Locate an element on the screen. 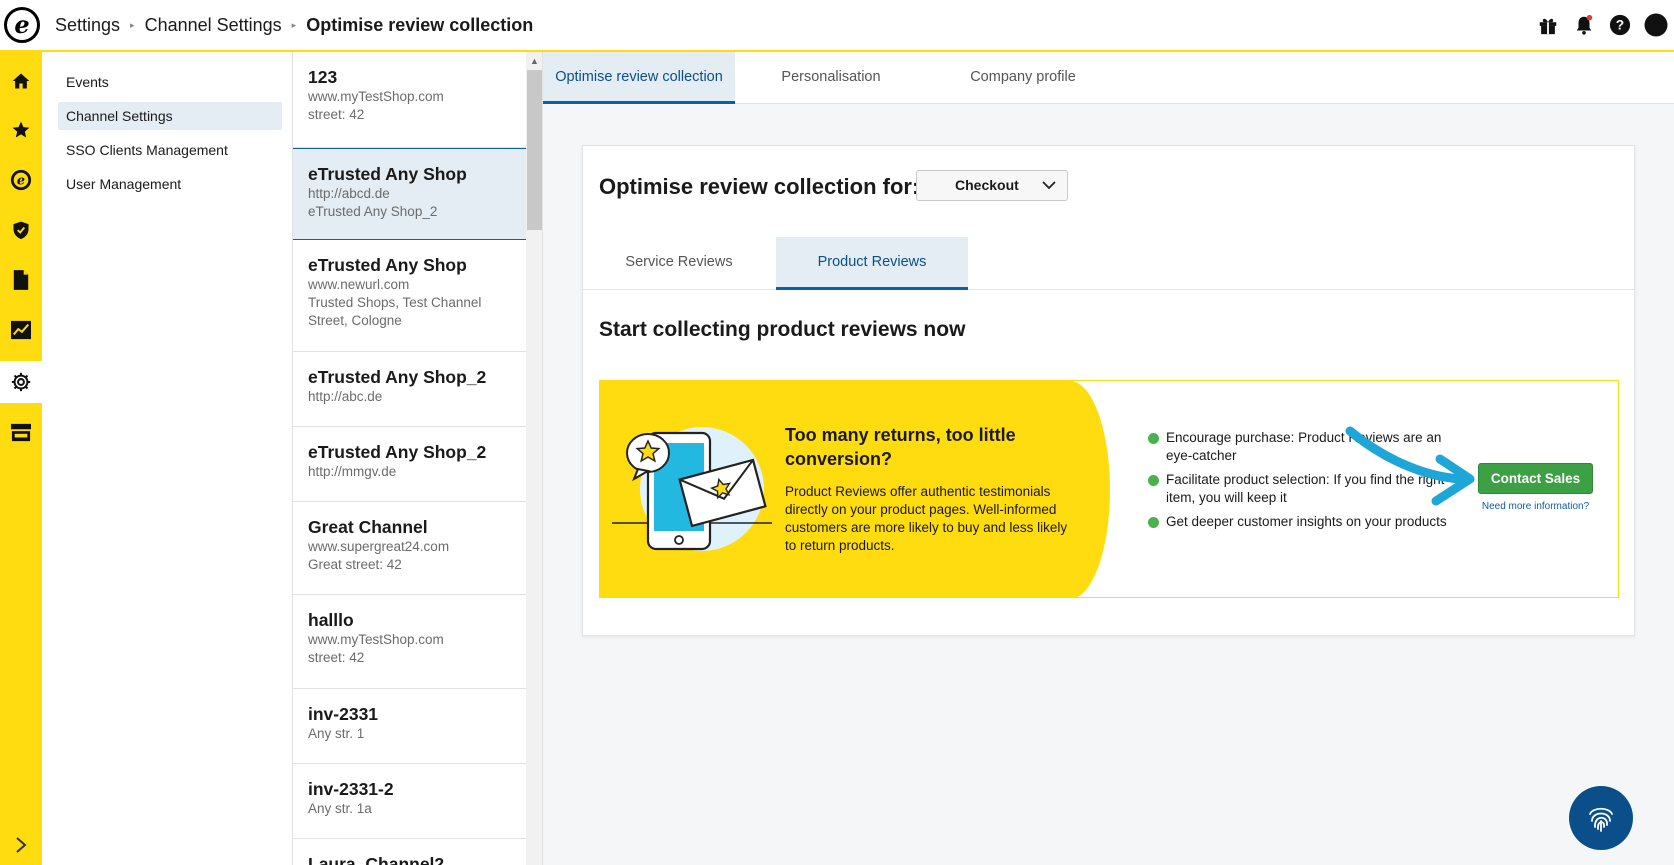 The width and height of the screenshot is (1674, 865). fingerprint-icon is located at coordinates (1601, 818).